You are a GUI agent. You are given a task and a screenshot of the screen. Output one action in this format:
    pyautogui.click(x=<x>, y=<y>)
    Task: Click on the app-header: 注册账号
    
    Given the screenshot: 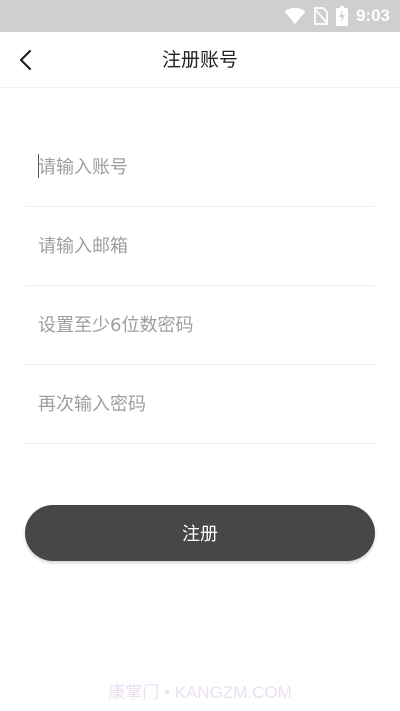 What is the action you would take?
    pyautogui.click(x=200, y=60)
    